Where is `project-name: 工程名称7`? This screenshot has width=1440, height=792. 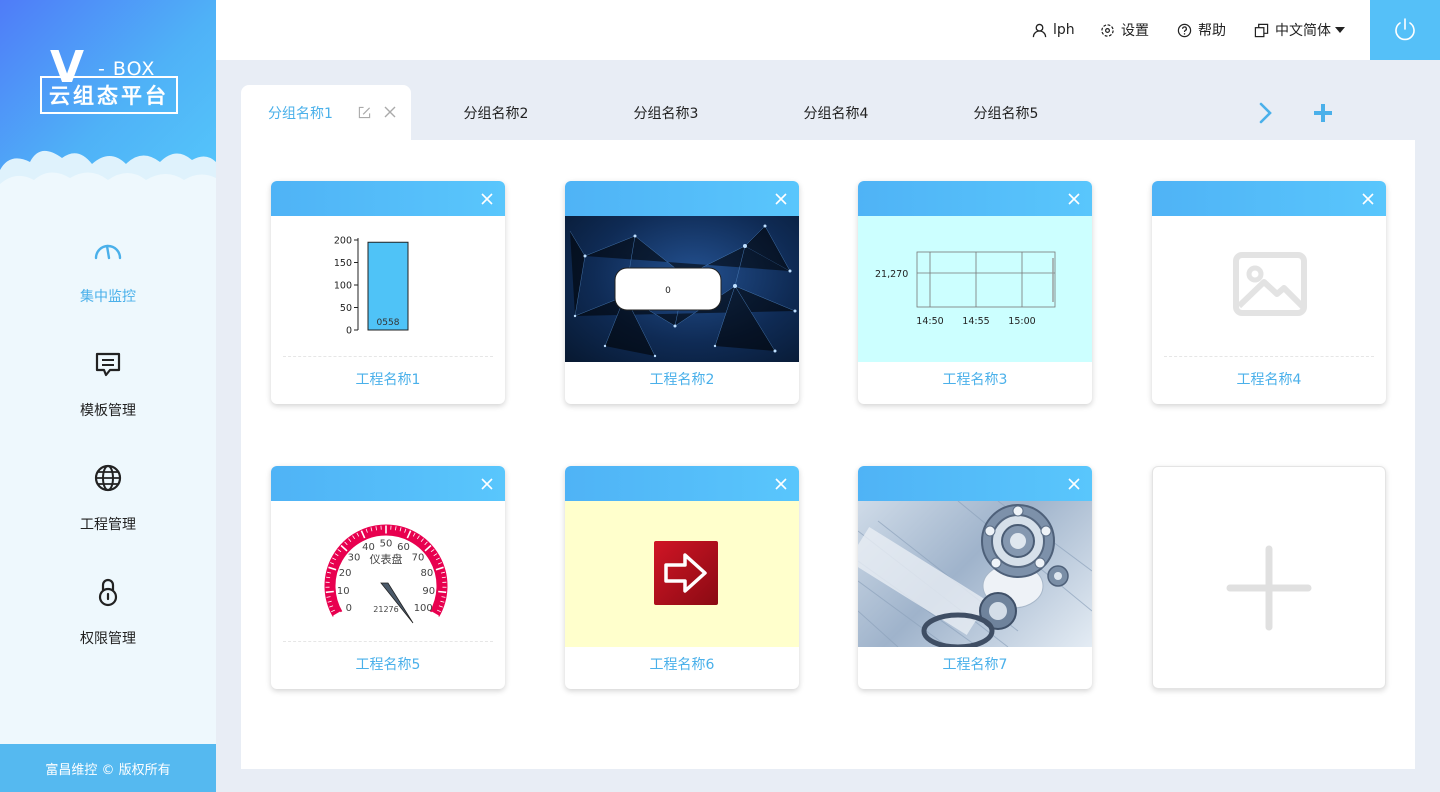
project-name: 工程名称7 is located at coordinates (975, 664).